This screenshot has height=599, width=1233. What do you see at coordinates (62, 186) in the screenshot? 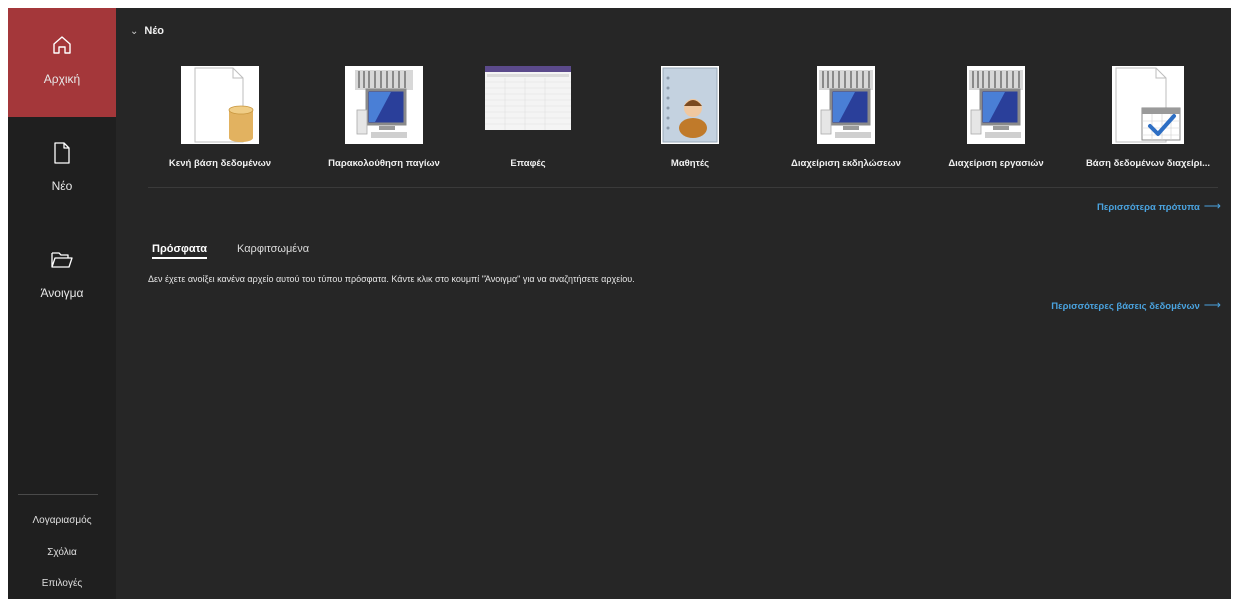
I see `sidebar-item-label: Νέο` at bounding box center [62, 186].